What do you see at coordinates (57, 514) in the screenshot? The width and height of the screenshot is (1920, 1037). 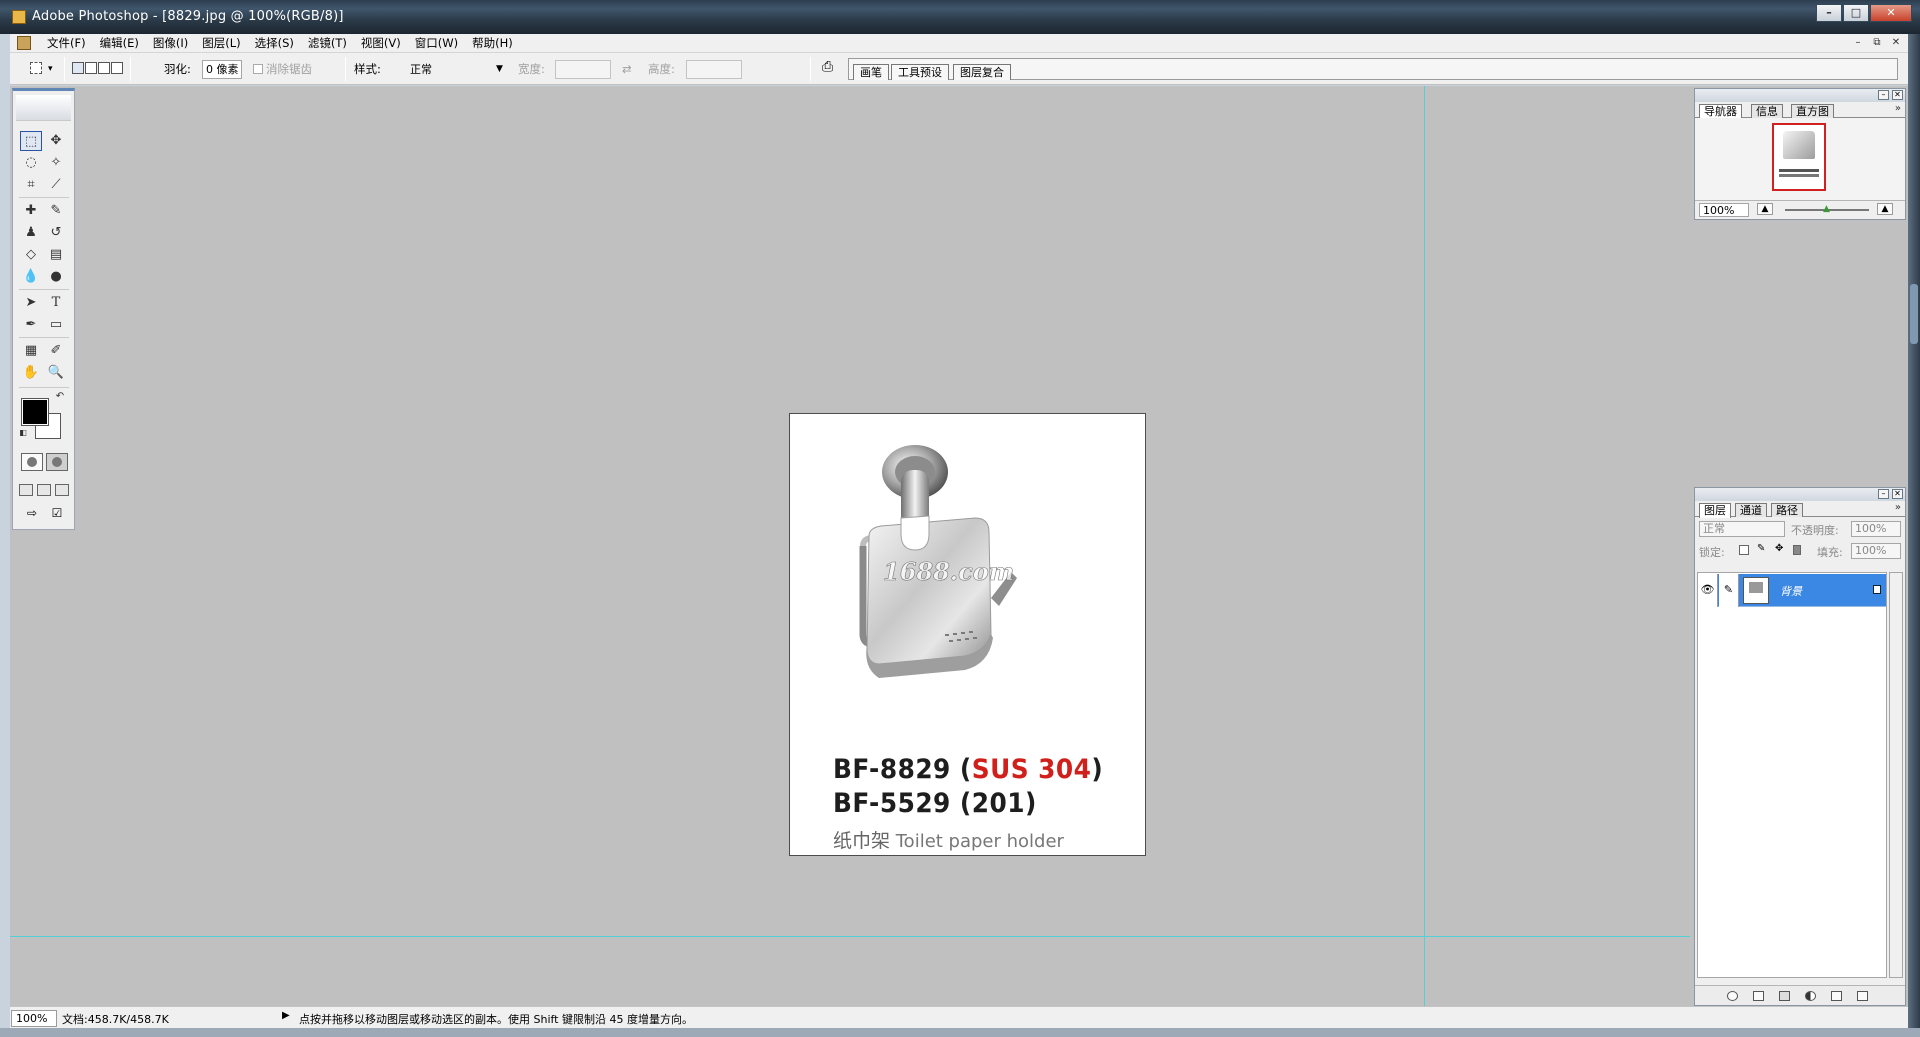 I see `imageready-check-icon: ☑` at bounding box center [57, 514].